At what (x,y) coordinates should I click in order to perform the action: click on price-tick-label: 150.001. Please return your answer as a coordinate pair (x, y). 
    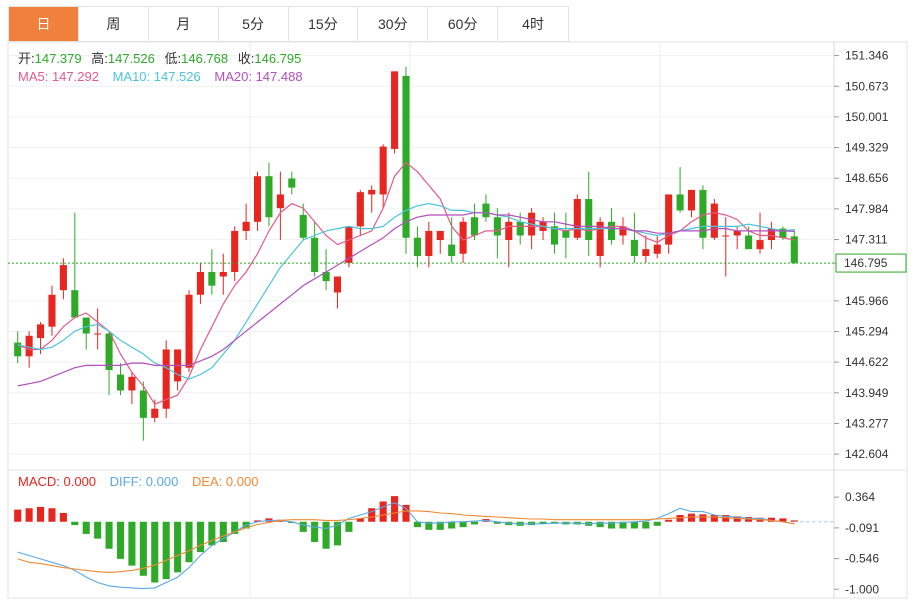
    Looking at the image, I should click on (867, 117).